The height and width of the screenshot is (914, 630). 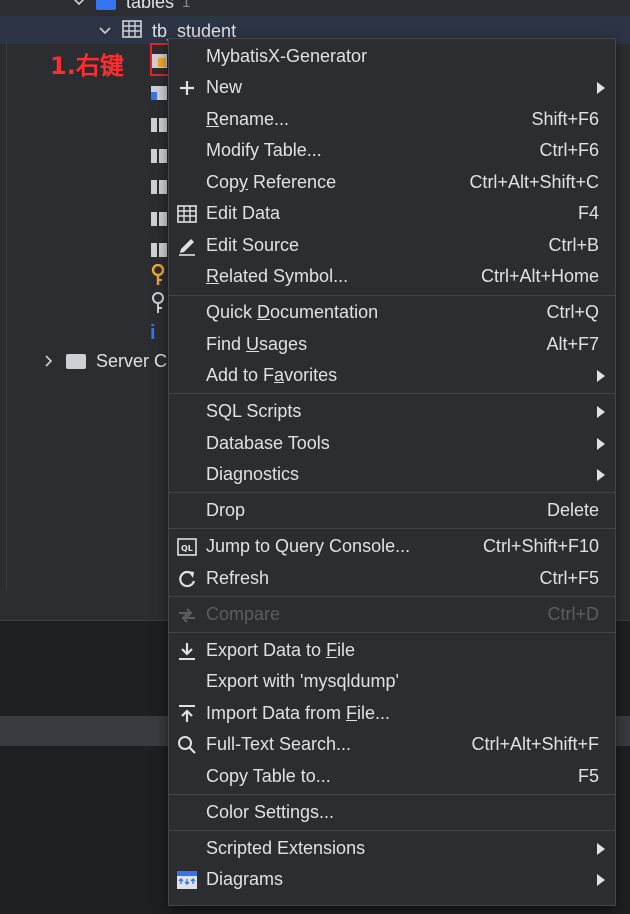 What do you see at coordinates (392, 245) in the screenshot?
I see `menu-item-edit-source: Edit Source Ctrl+B` at bounding box center [392, 245].